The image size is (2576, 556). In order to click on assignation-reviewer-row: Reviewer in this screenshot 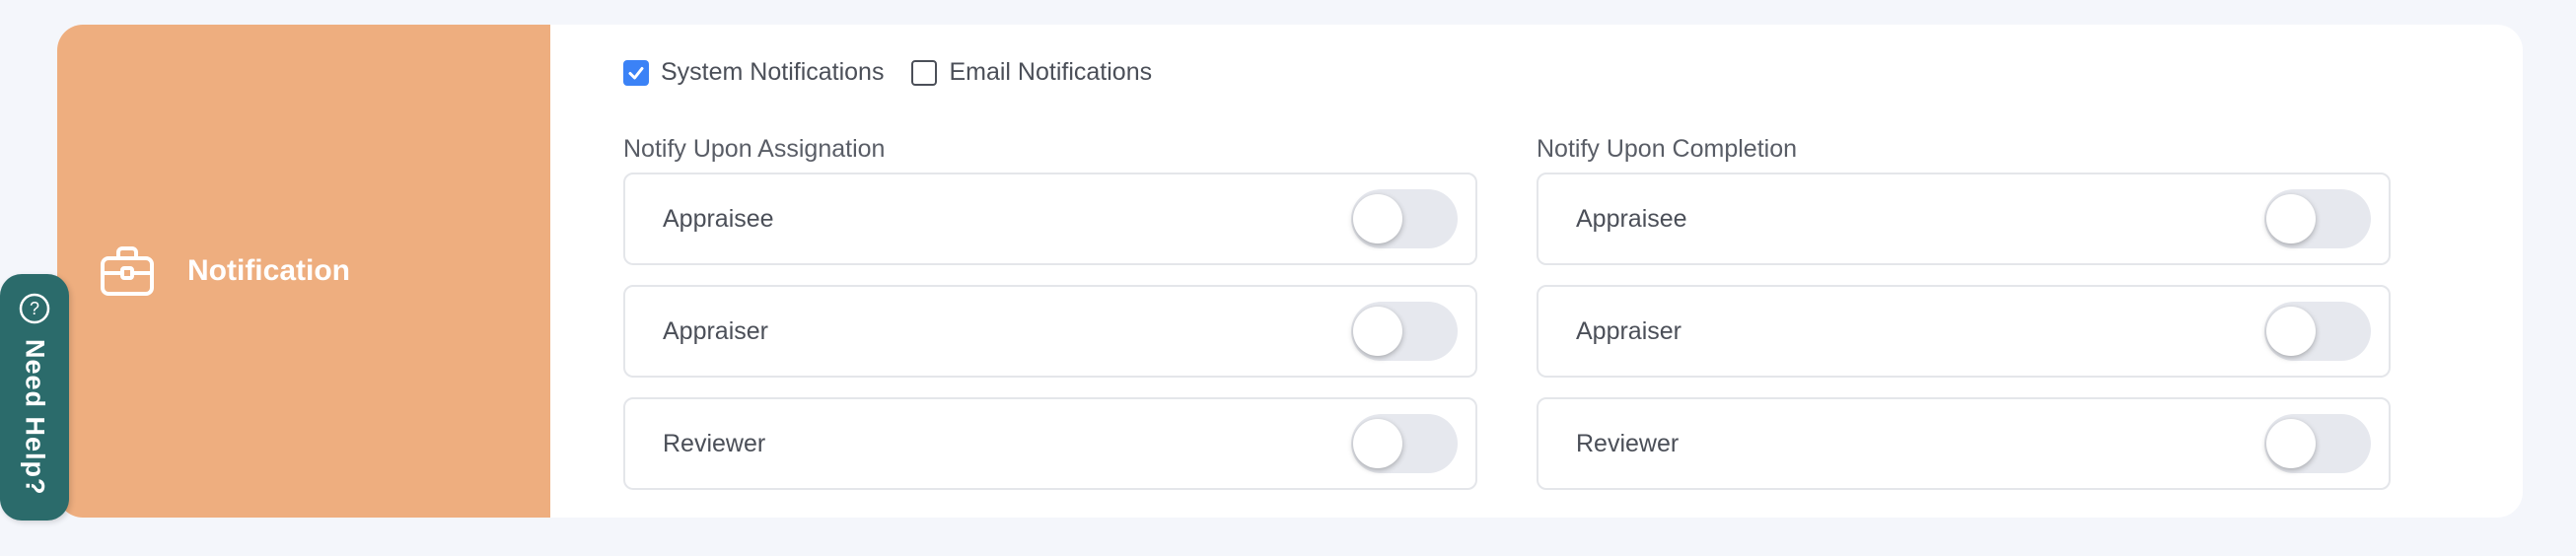, I will do `click(1050, 443)`.